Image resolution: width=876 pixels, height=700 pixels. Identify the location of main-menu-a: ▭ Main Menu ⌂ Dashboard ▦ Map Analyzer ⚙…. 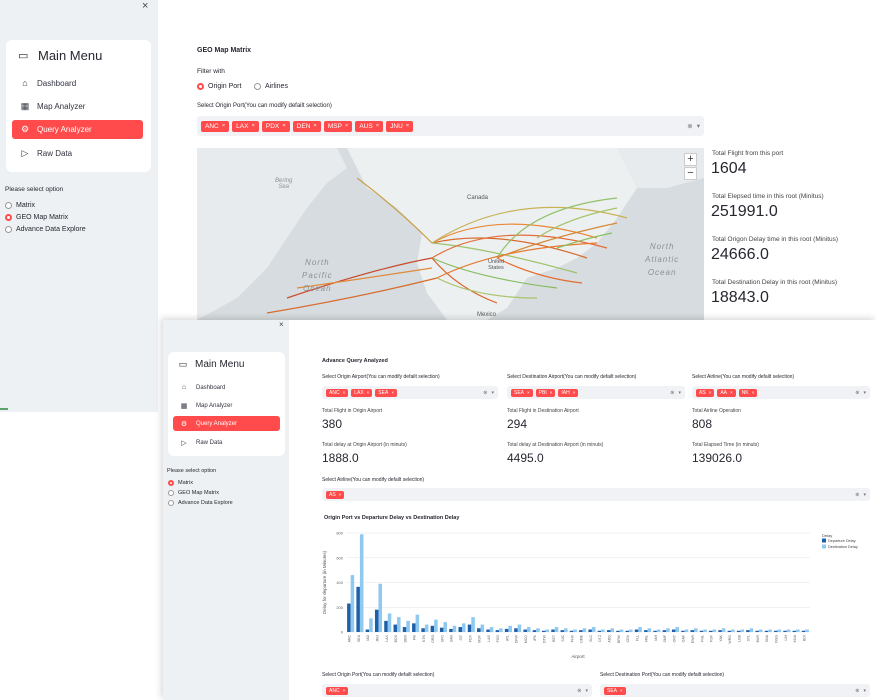
(78, 106).